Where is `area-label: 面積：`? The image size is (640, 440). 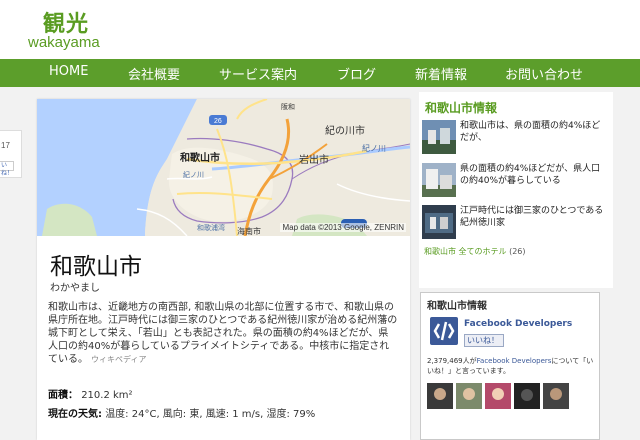 area-label: 面積： is located at coordinates (63, 395).